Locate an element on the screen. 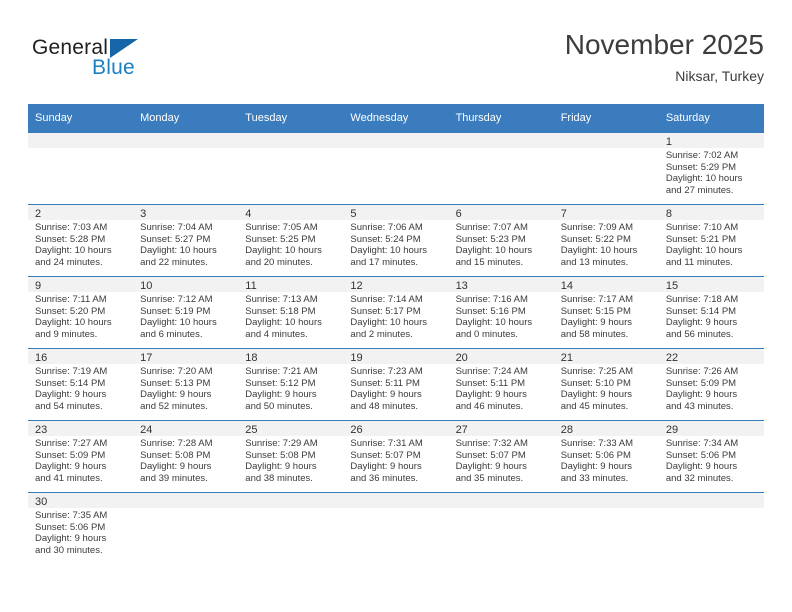 The image size is (792, 612). daylight-text-line2: and 9 minutes. is located at coordinates (66, 334).